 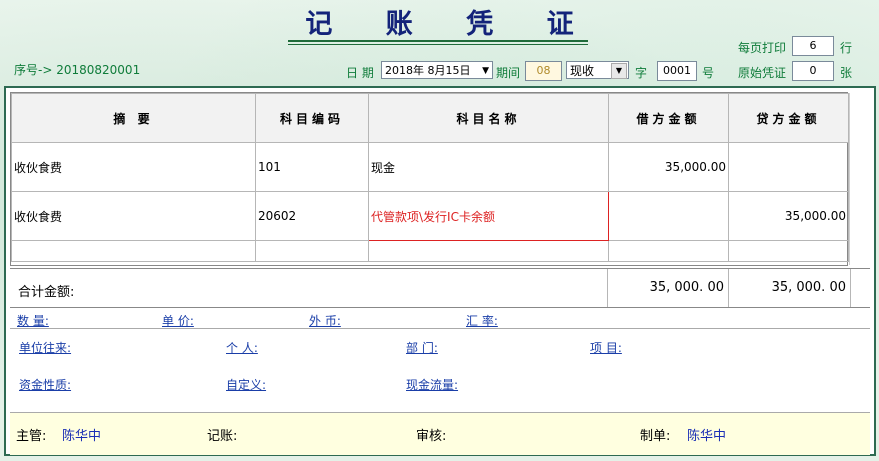 What do you see at coordinates (428, 70) in the screenshot?
I see `date-value: 2018年 8月15日` at bounding box center [428, 70].